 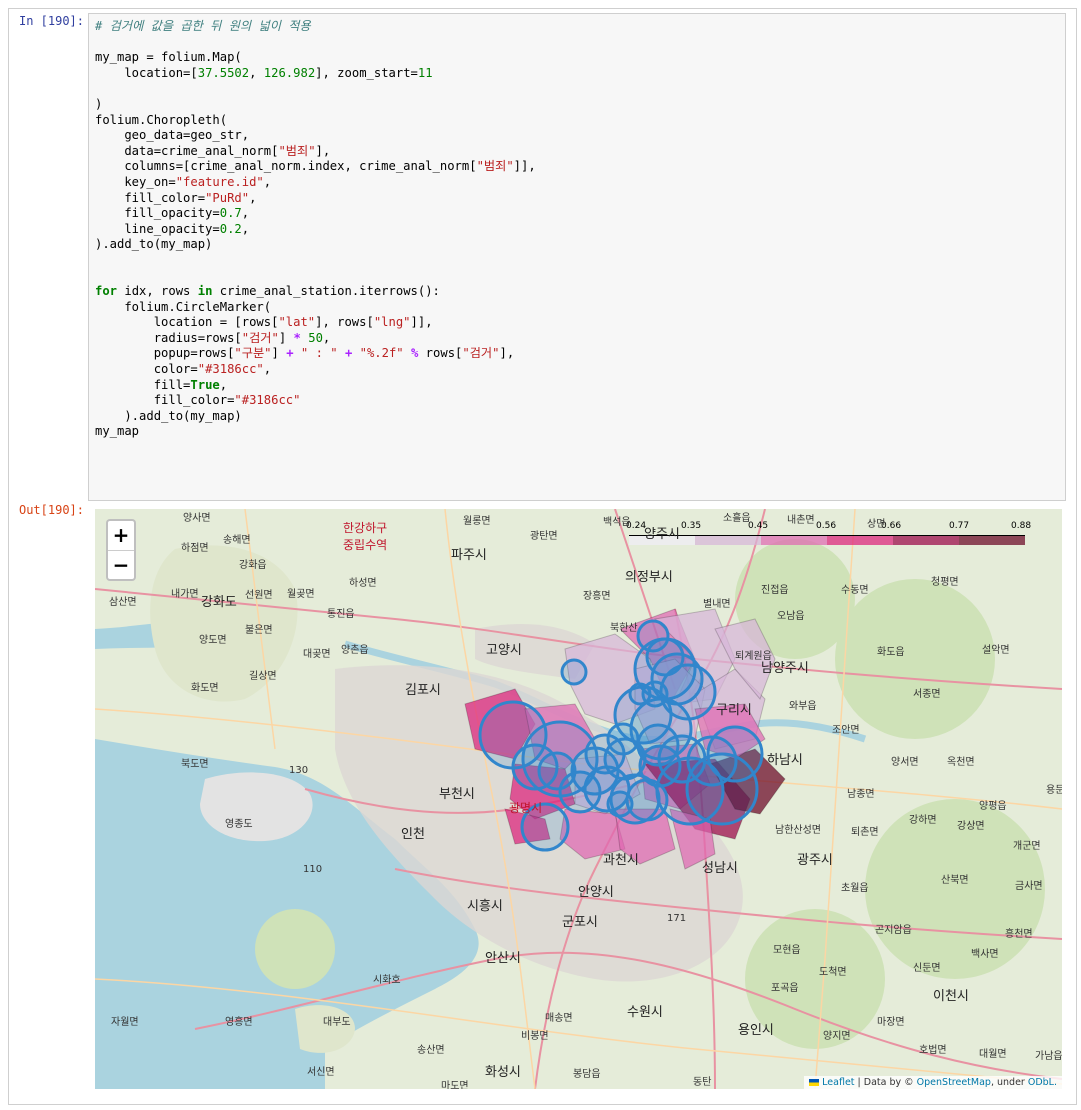 I want to click on place-label: 매송면, so click(x=559, y=1018).